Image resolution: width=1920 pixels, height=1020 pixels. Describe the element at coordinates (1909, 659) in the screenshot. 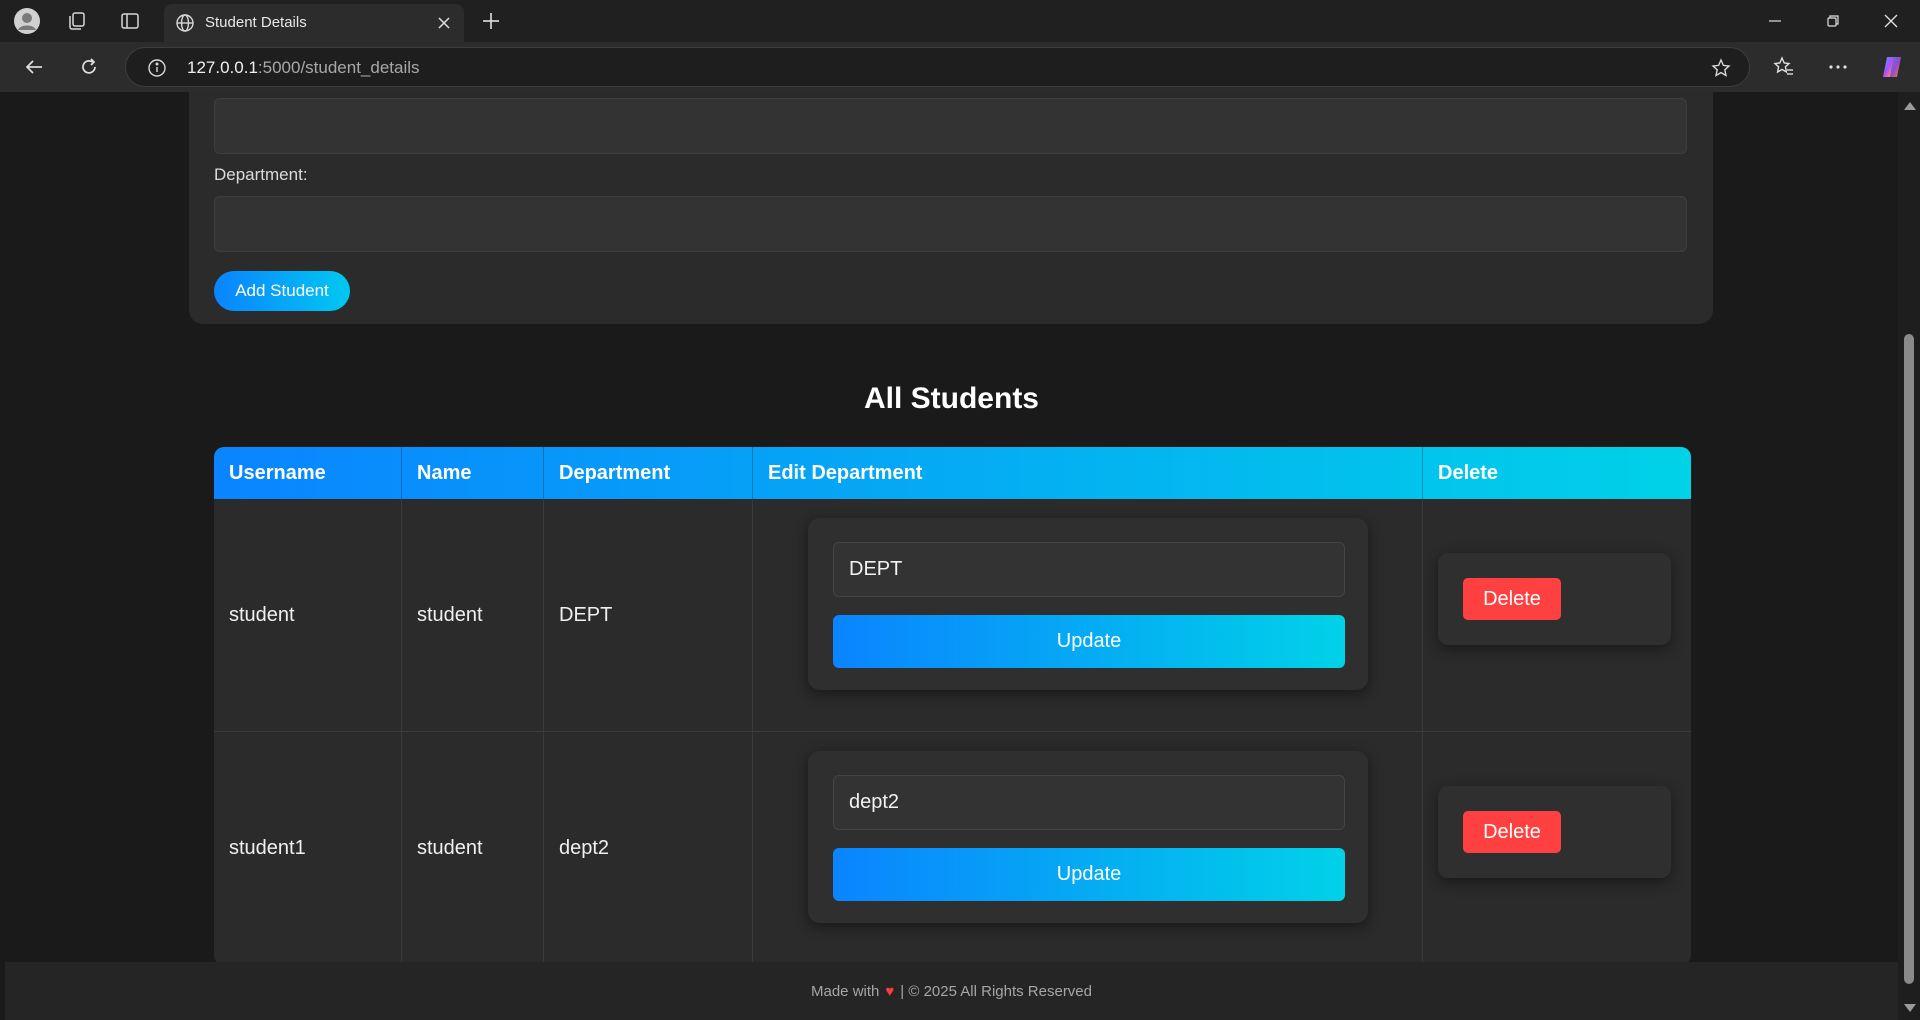

I see `scroll-thumb` at that location.